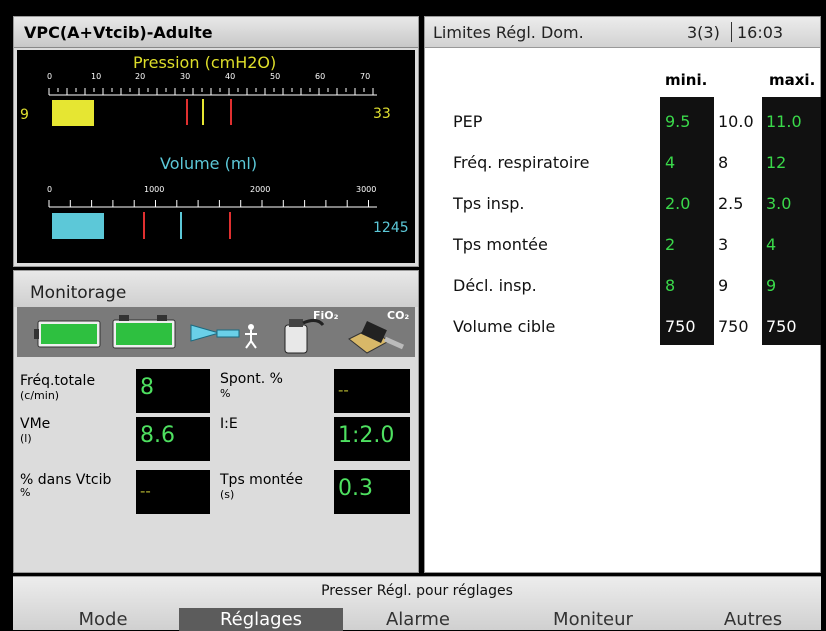 The width and height of the screenshot is (826, 631). Describe the element at coordinates (686, 80) in the screenshot. I see `col-min-header: mini.` at that location.